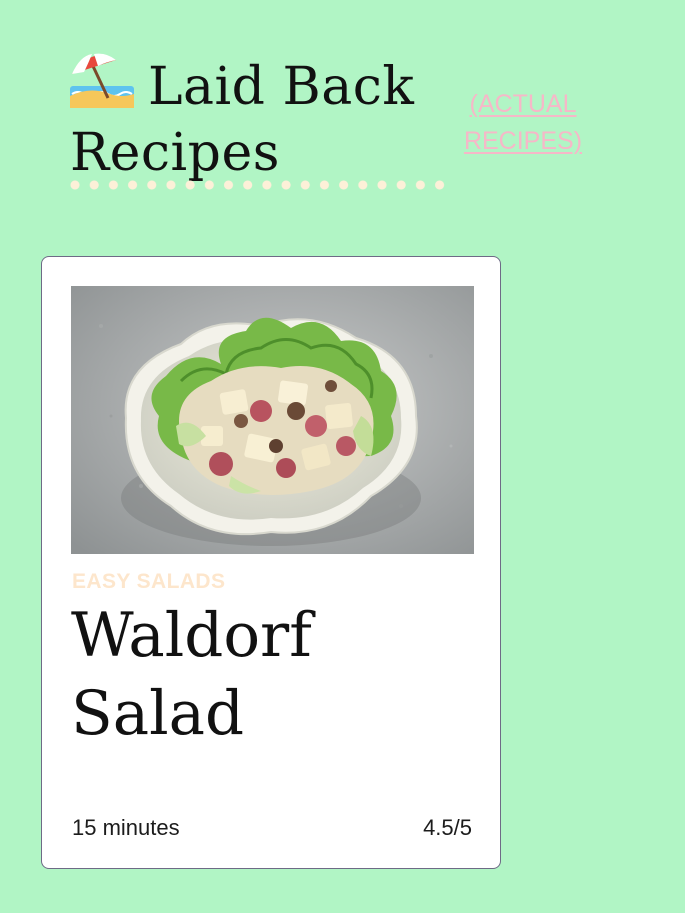  What do you see at coordinates (191, 674) in the screenshot?
I see `recipe-title: Waldorf Salad` at bounding box center [191, 674].